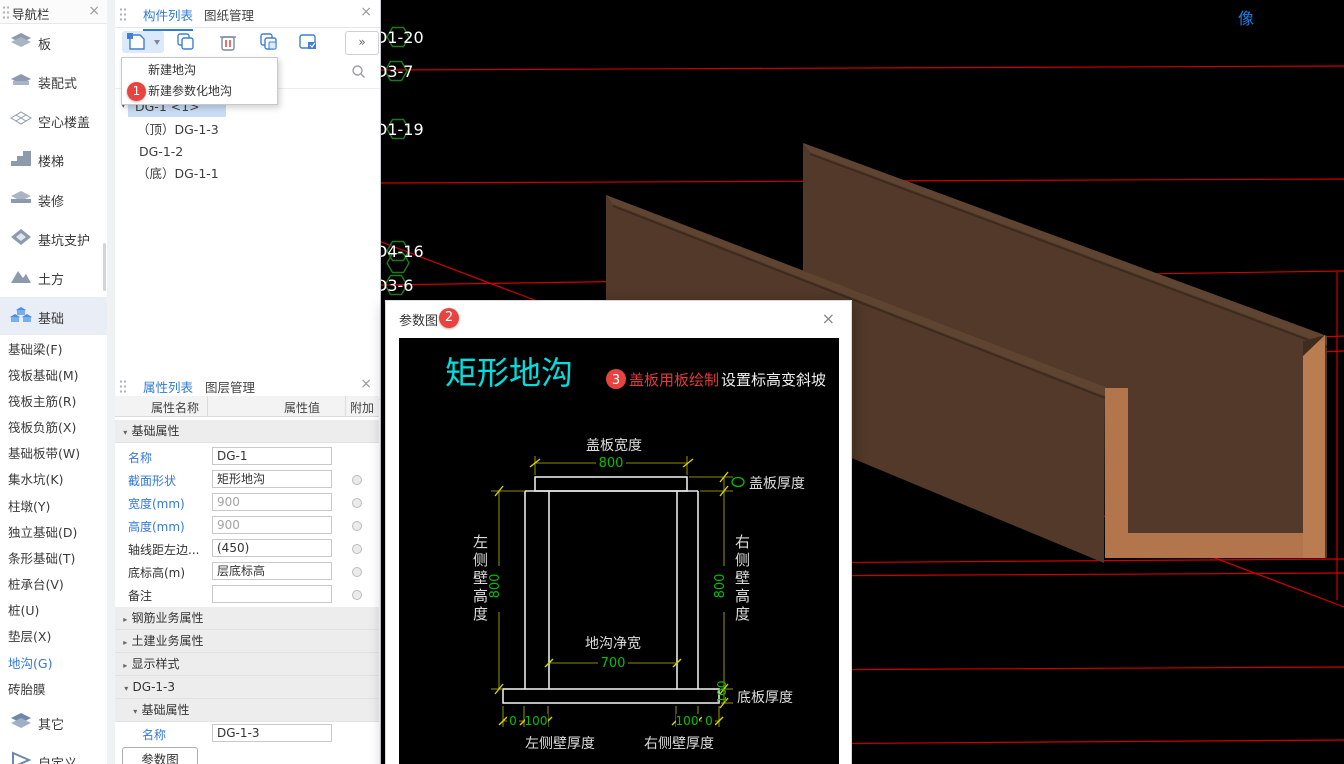  What do you see at coordinates (247, 710) in the screenshot?
I see `group-dg1-3-foundation: ▾ 基础属性` at bounding box center [247, 710].